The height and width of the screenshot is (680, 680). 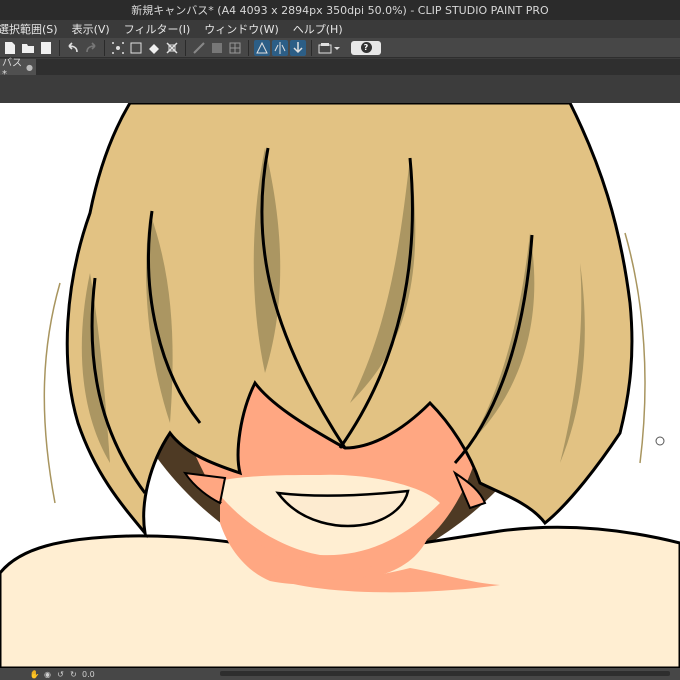 What do you see at coordinates (298, 47) in the screenshot?
I see `guide-icon` at bounding box center [298, 47].